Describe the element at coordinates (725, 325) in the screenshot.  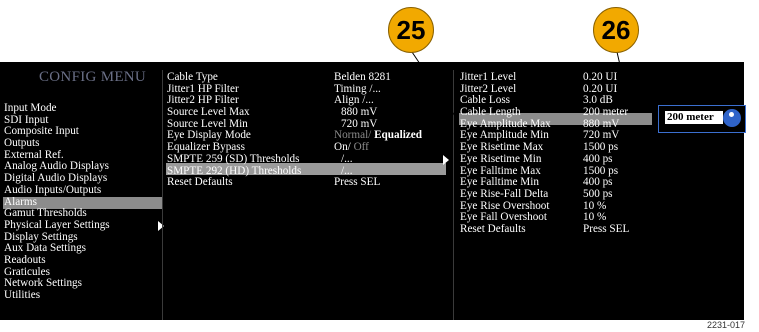
I see `figure-id: 2231-017` at that location.